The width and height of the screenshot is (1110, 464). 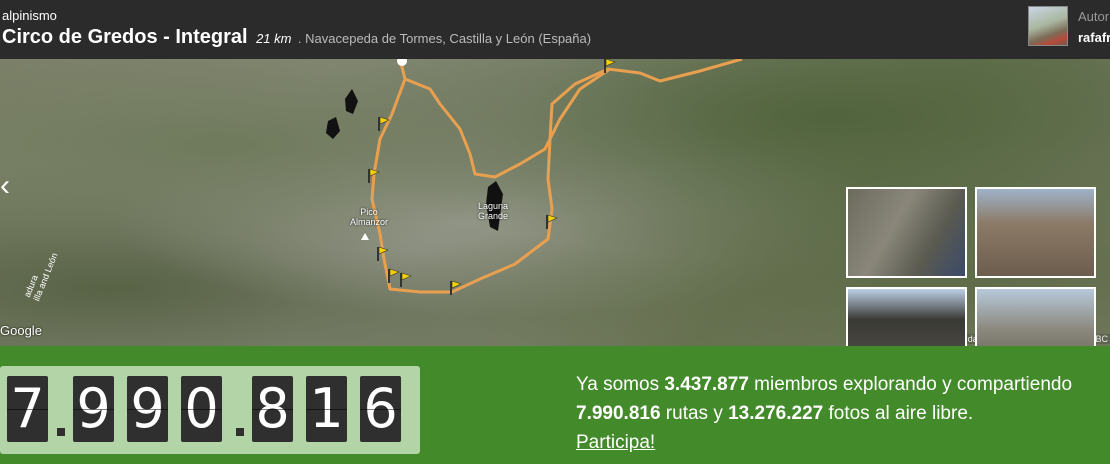 What do you see at coordinates (201, 409) in the screenshot?
I see `counter-digit: 0` at bounding box center [201, 409].